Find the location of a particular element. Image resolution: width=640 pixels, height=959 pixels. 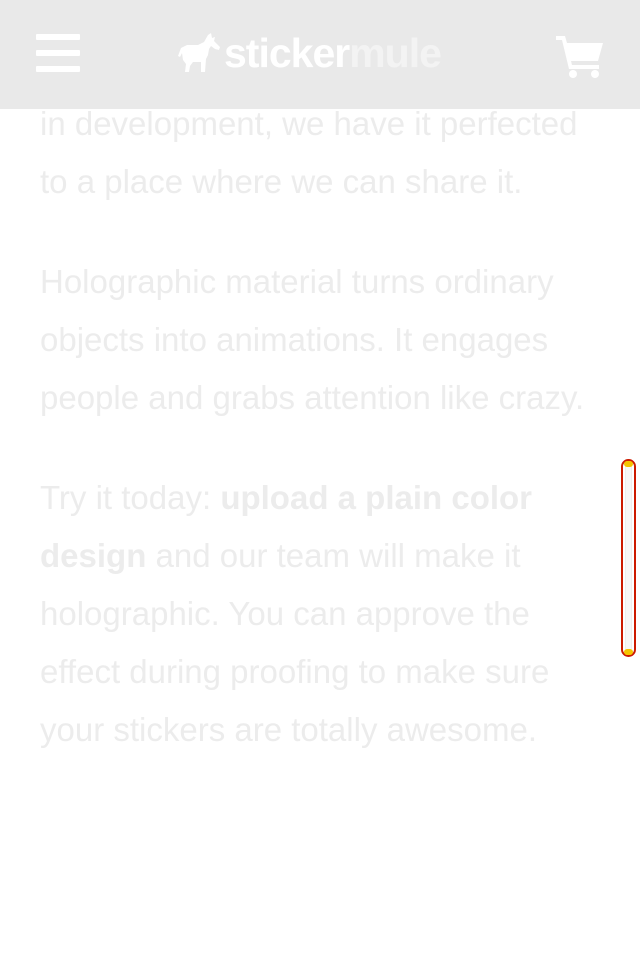

logo-wordmark: stickermule is located at coordinates (333, 52).